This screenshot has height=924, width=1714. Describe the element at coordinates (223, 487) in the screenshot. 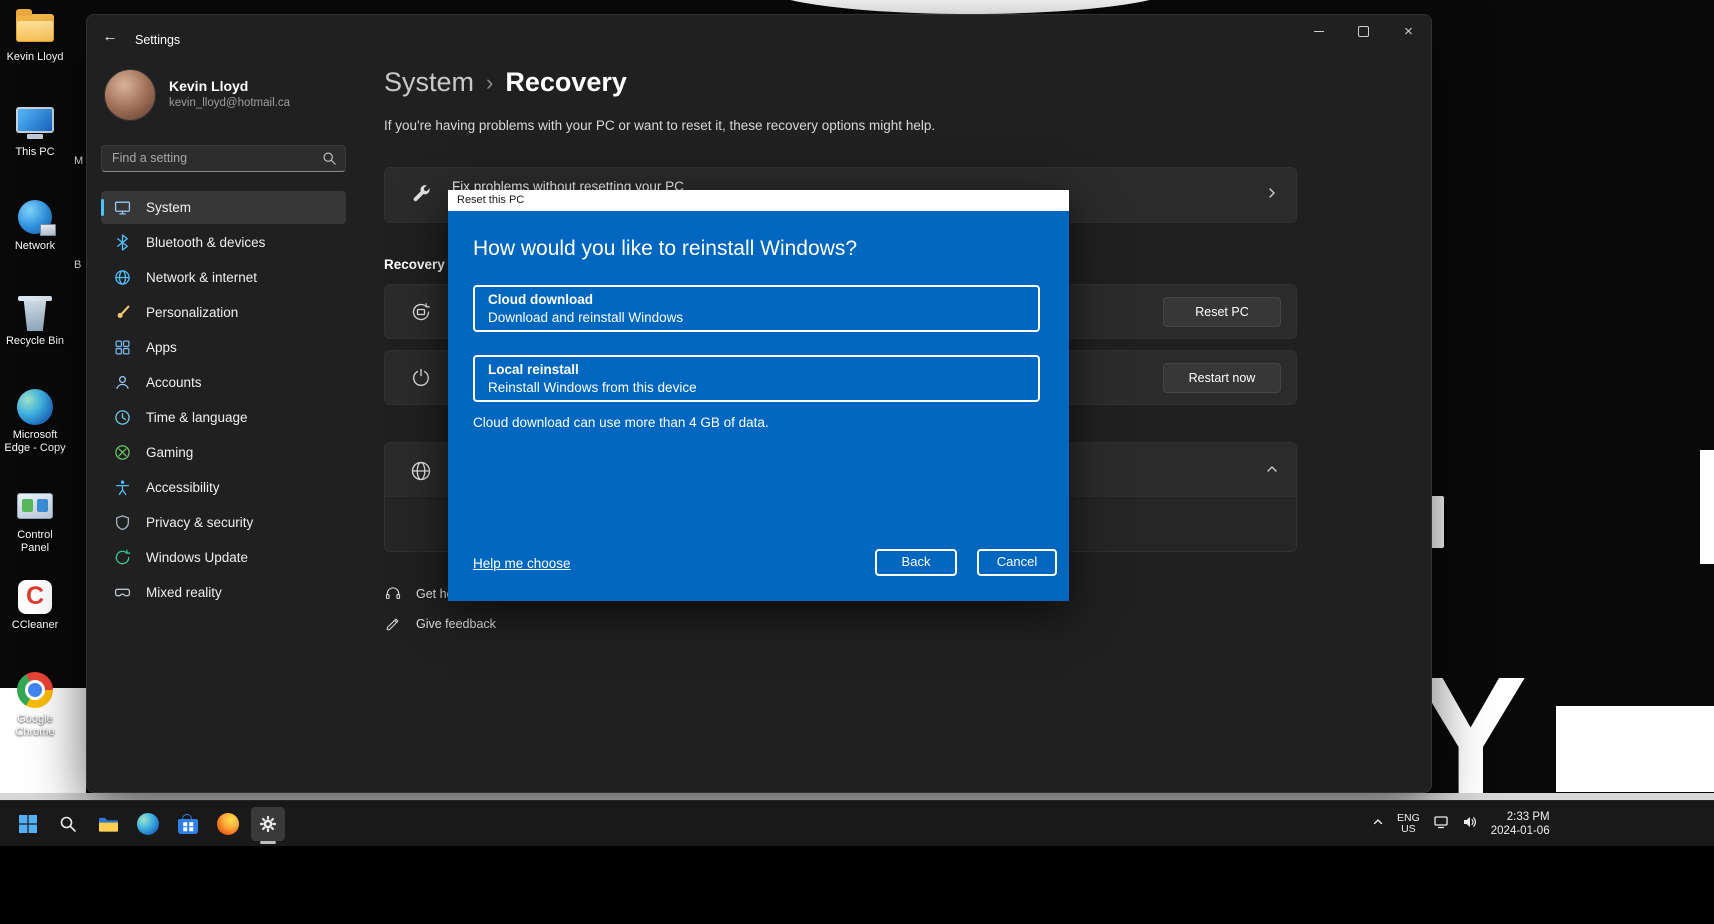

I see `sidebar-item-accessibility: Accessibility` at that location.